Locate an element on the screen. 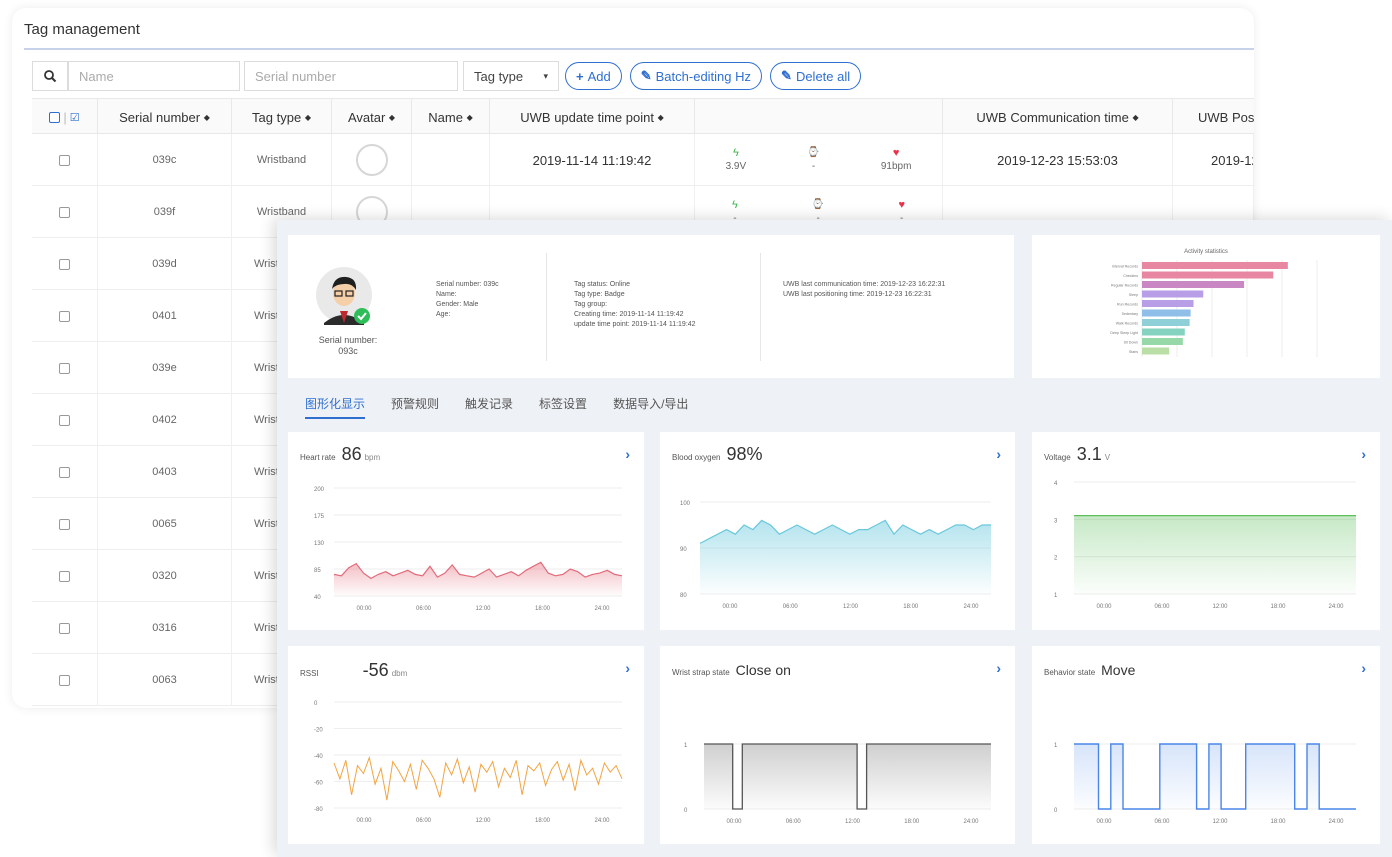 The height and width of the screenshot is (857, 1392). mini-chart-title: Activity statistics is located at coordinates (1206, 252).